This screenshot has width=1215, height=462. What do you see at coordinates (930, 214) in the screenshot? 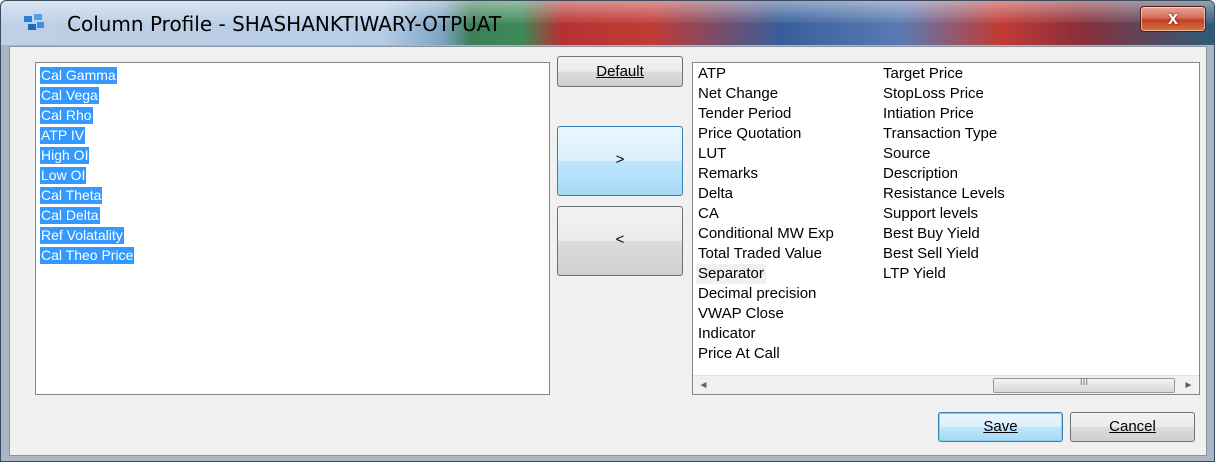
I see `available-column-item: Support levels` at bounding box center [930, 214].